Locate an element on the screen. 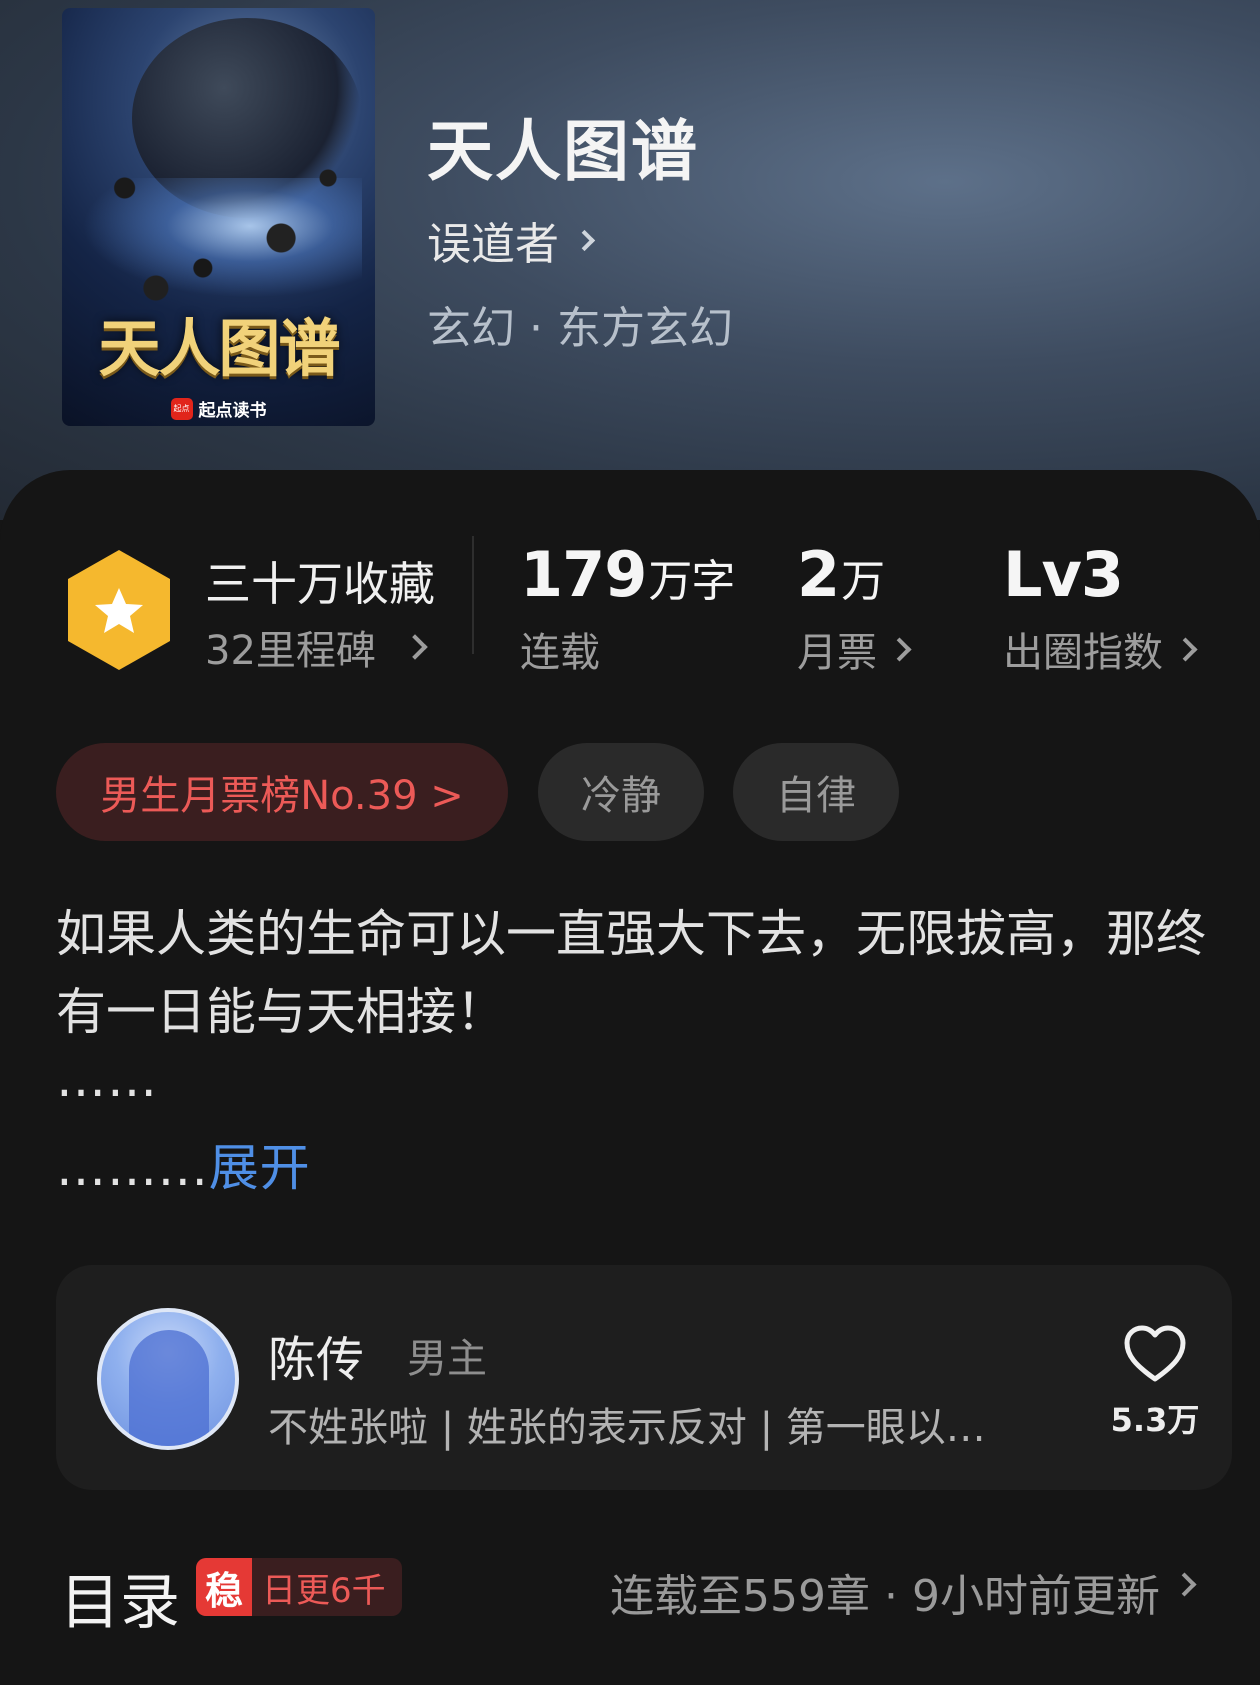 The width and height of the screenshot is (1260, 1685). update-frequency: 日更6千 is located at coordinates (324, 1590).